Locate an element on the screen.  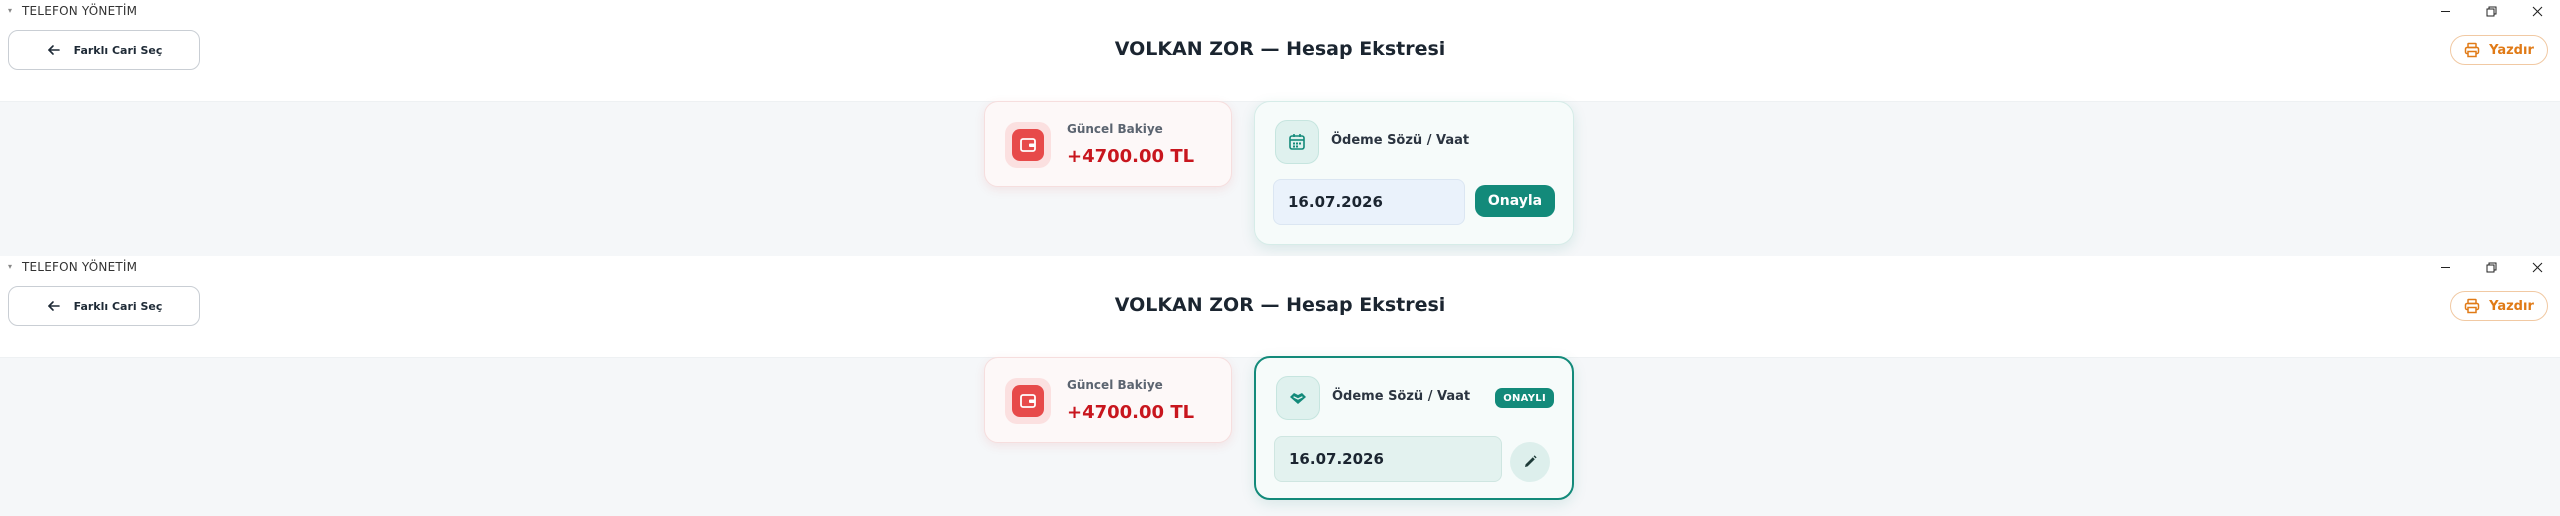
edit-button is located at coordinates (1530, 462).